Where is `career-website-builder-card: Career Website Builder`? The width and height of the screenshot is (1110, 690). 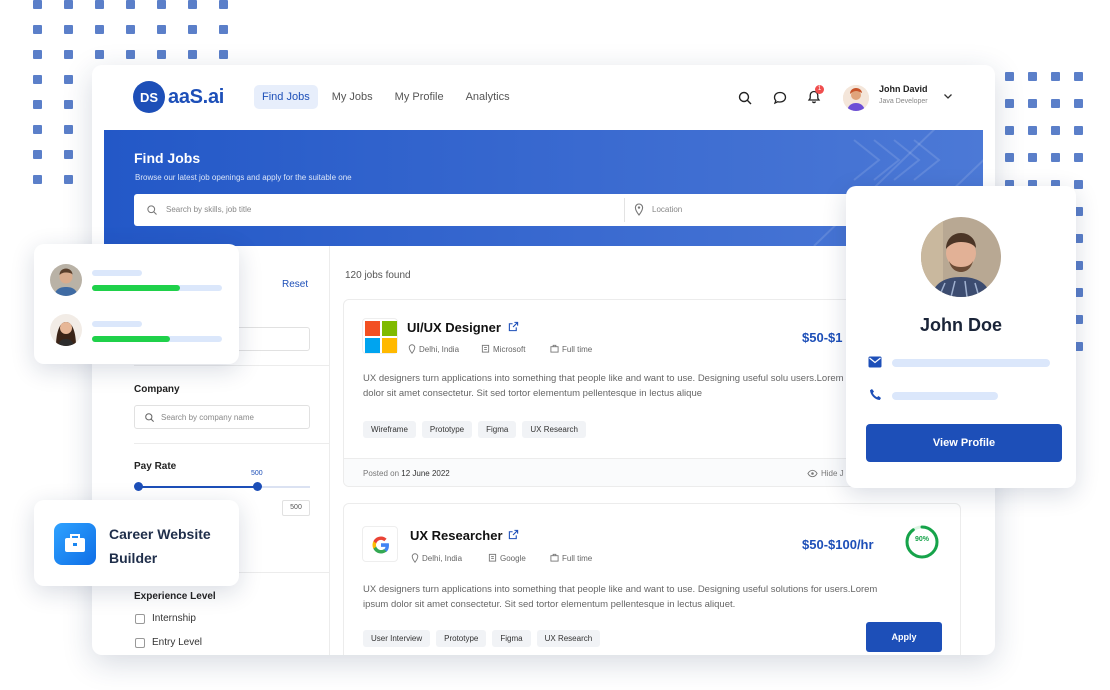
career-website-builder-card: Career Website Builder is located at coordinates (136, 543).